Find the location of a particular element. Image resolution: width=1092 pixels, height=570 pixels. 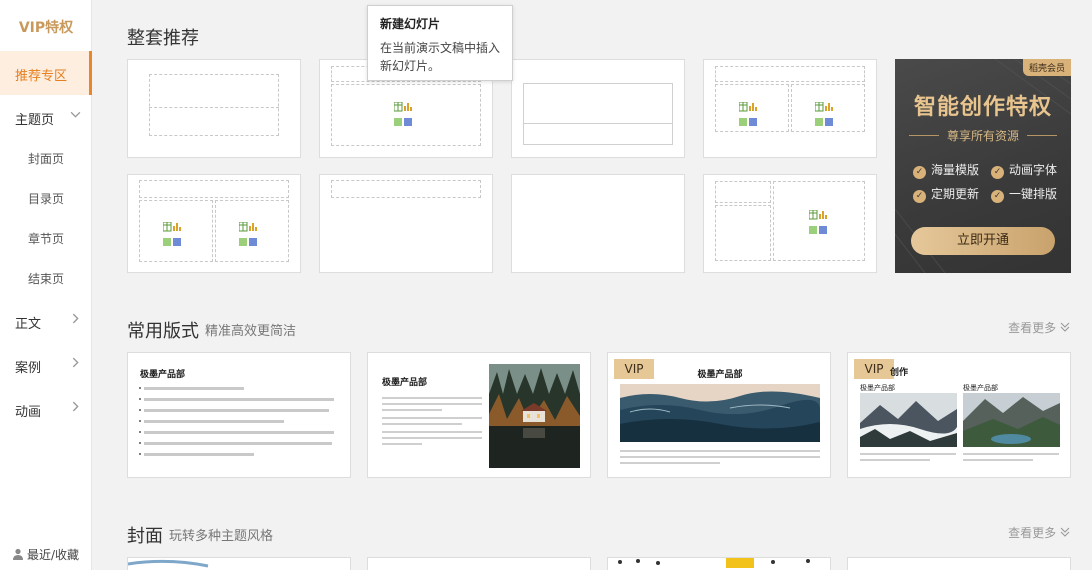

layout-card: VIP 极墨产品部 is located at coordinates (719, 415).